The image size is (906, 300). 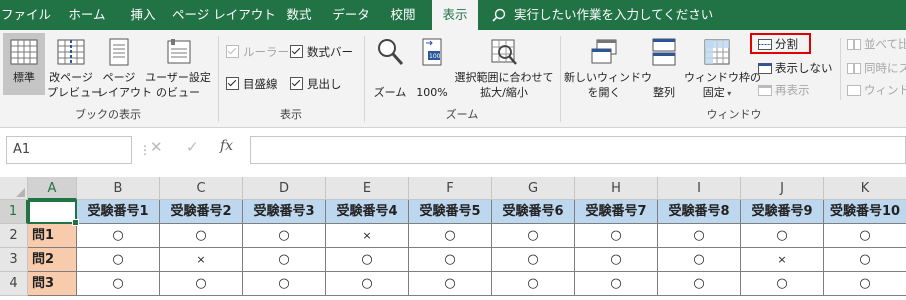 I want to click on group-label-workbook-views: ブックの表示, so click(x=108, y=114).